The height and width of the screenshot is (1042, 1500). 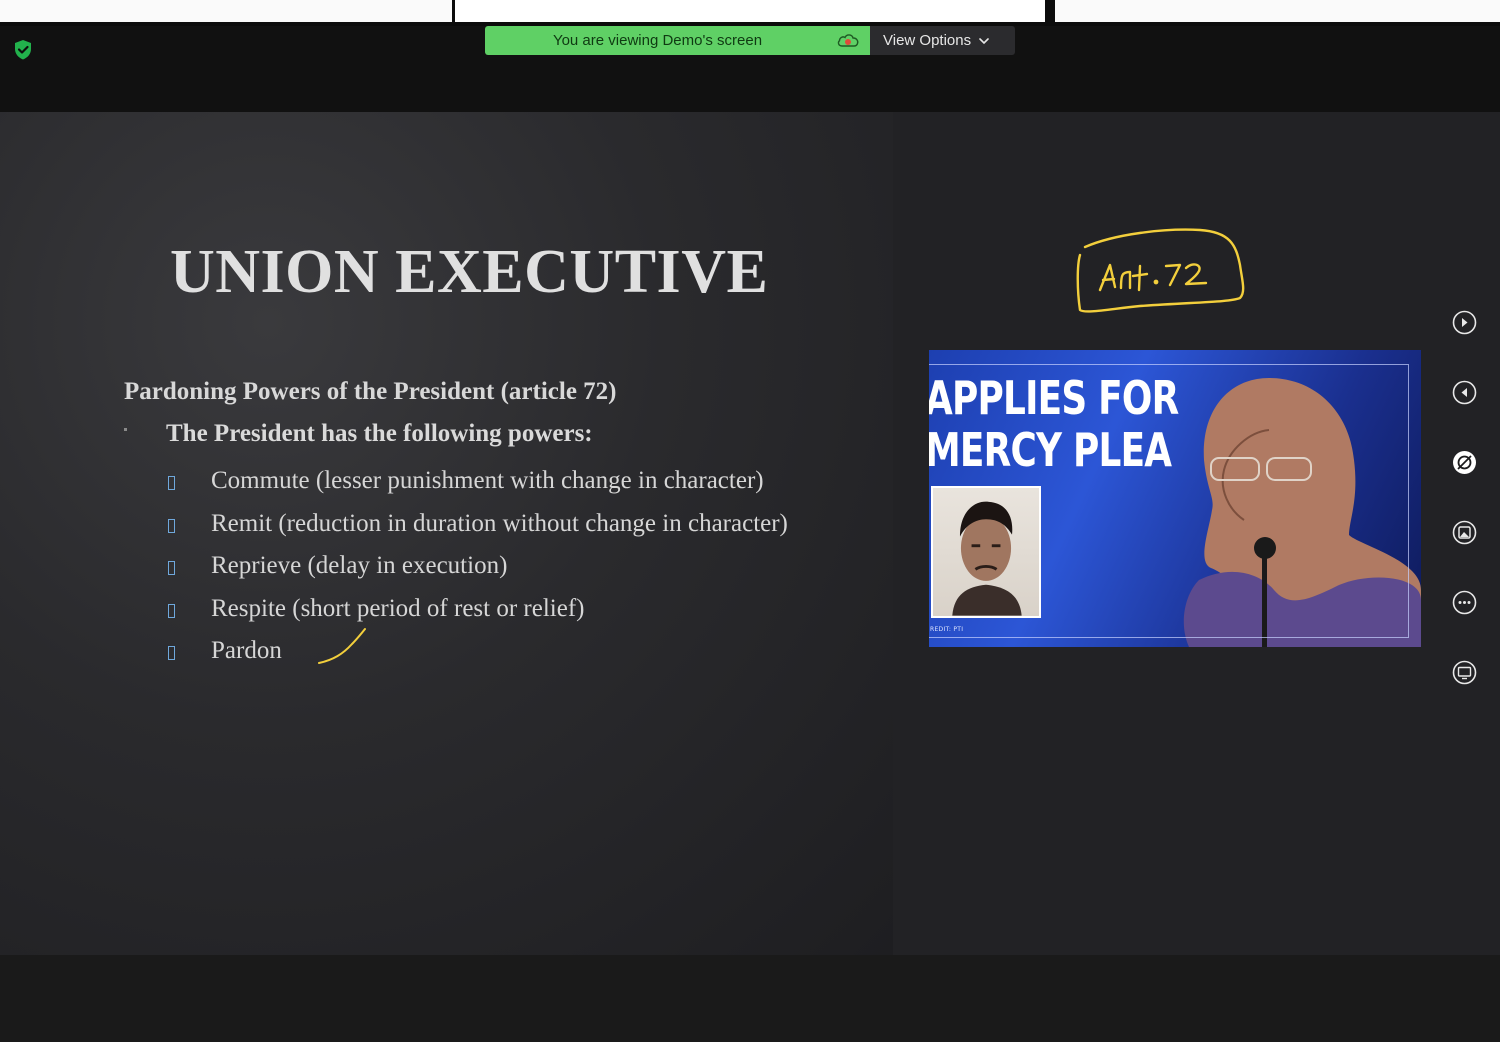 What do you see at coordinates (750, 998) in the screenshot?
I see `bottom-bar` at bounding box center [750, 998].